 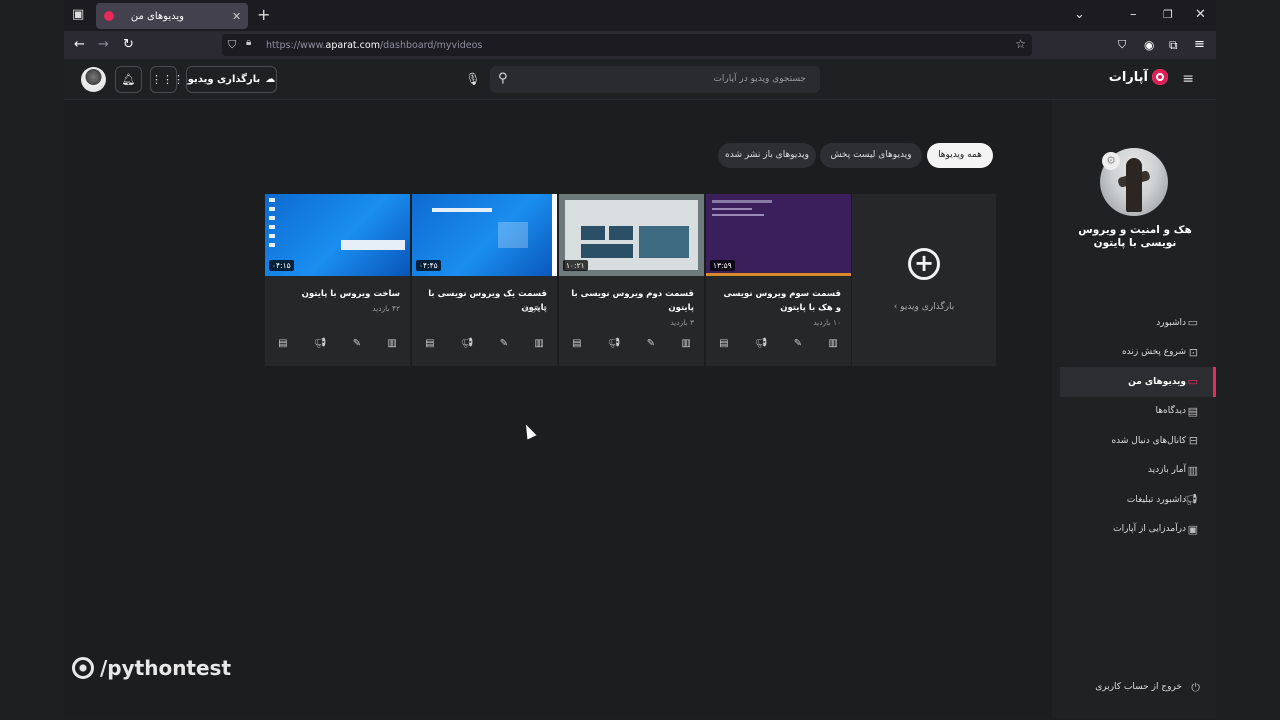 What do you see at coordinates (270, 79) in the screenshot?
I see `cloud-upload-icon: ☁` at bounding box center [270, 79].